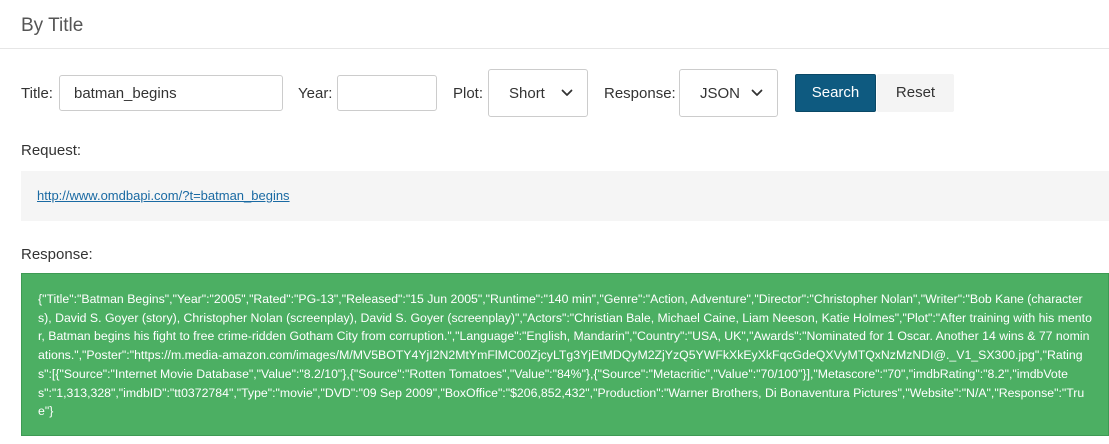 The image size is (1109, 444). I want to click on request-panel: http://www.omdbapi.com/?t=batman_begins, so click(565, 196).